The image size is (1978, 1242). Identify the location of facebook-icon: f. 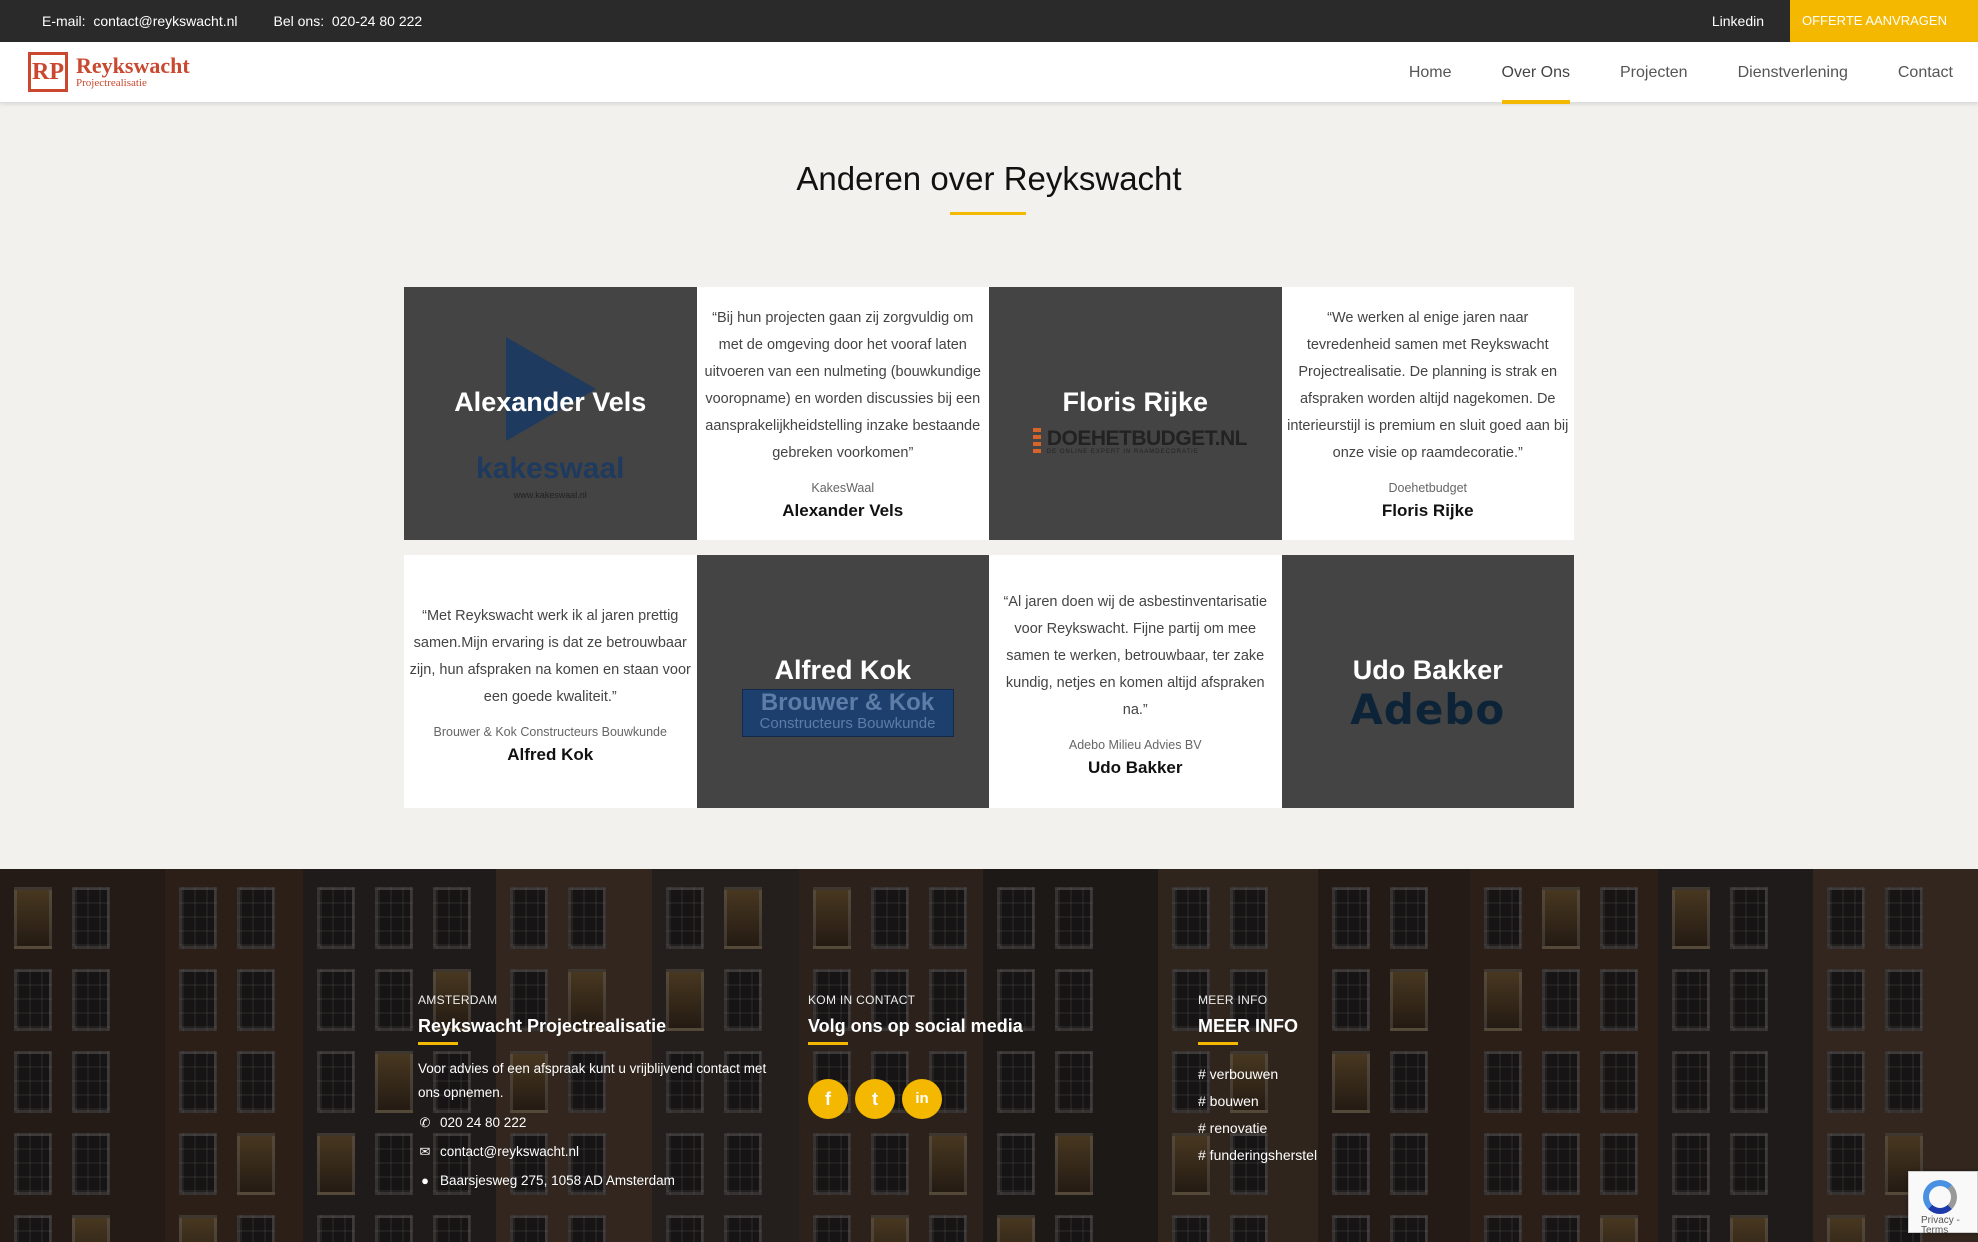
(828, 1099).